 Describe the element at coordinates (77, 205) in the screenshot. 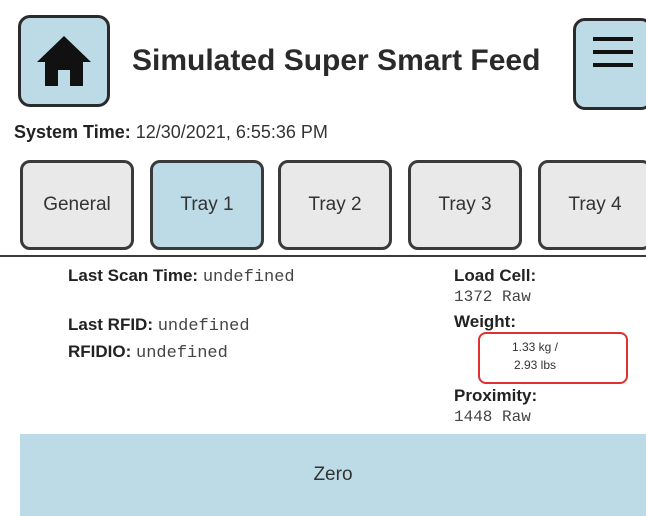

I see `tab-general: General` at that location.